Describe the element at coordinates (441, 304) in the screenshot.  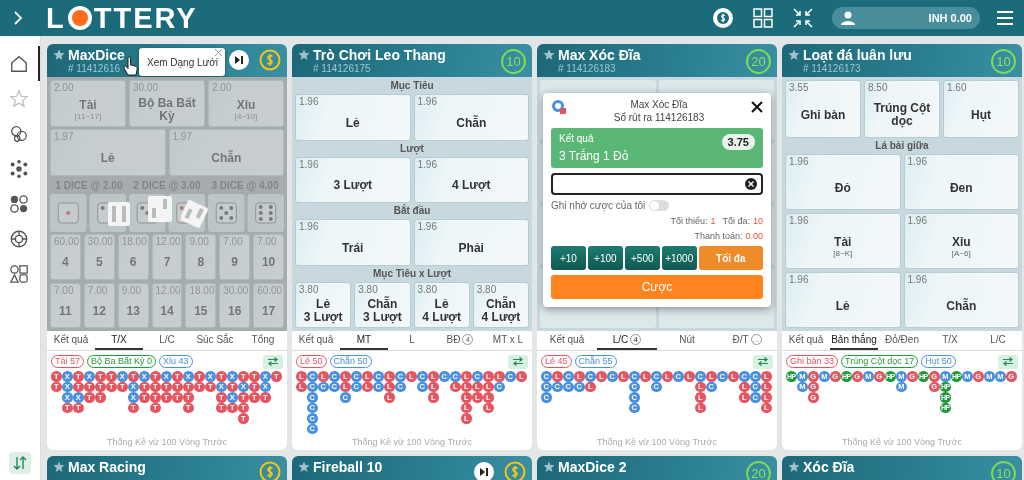
I see `bet-tile: 3.80 Lẻ 4 Lượt` at that location.